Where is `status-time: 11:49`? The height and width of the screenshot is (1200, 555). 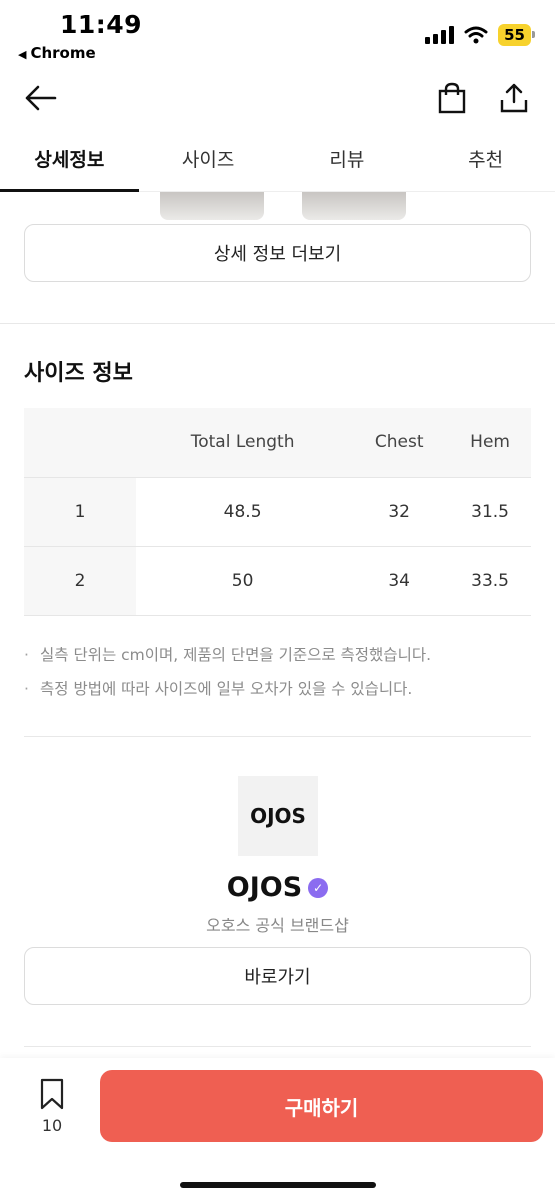
status-time: 11:49 is located at coordinates (101, 24).